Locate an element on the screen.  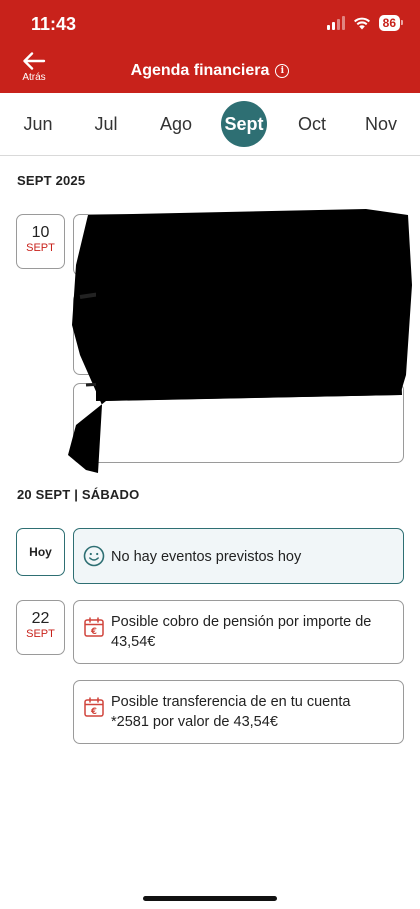
month-tab-sept: Sept is located at coordinates (244, 124).